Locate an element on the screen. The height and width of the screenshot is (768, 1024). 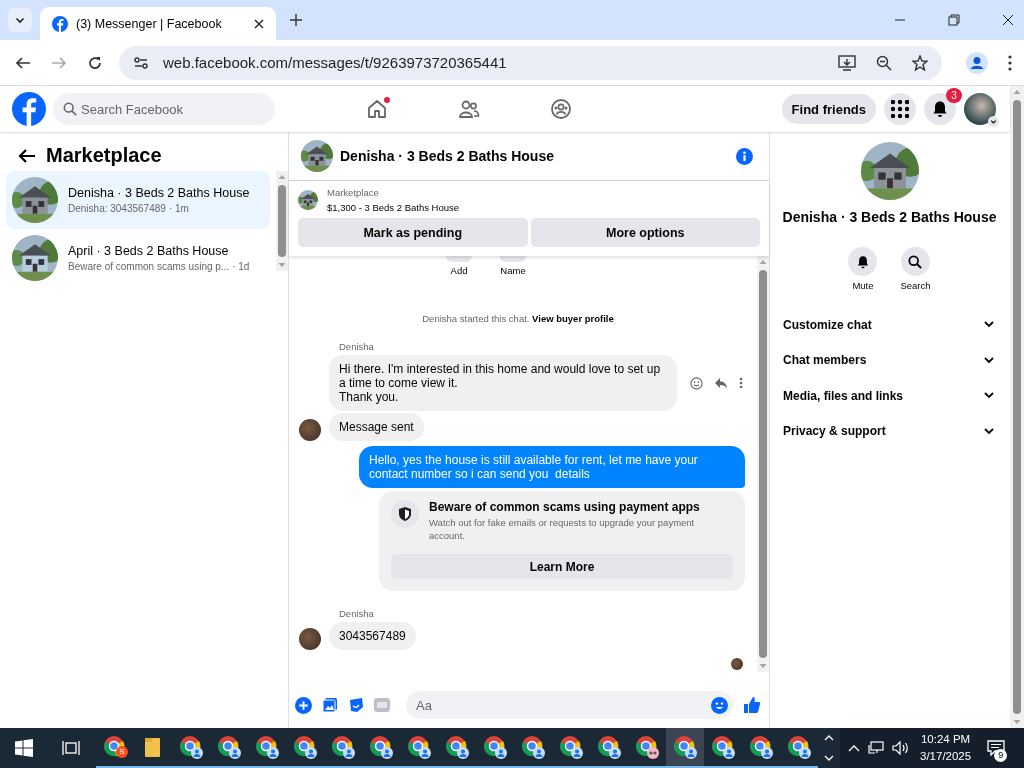
notifications-button is located at coordinates (940, 109).